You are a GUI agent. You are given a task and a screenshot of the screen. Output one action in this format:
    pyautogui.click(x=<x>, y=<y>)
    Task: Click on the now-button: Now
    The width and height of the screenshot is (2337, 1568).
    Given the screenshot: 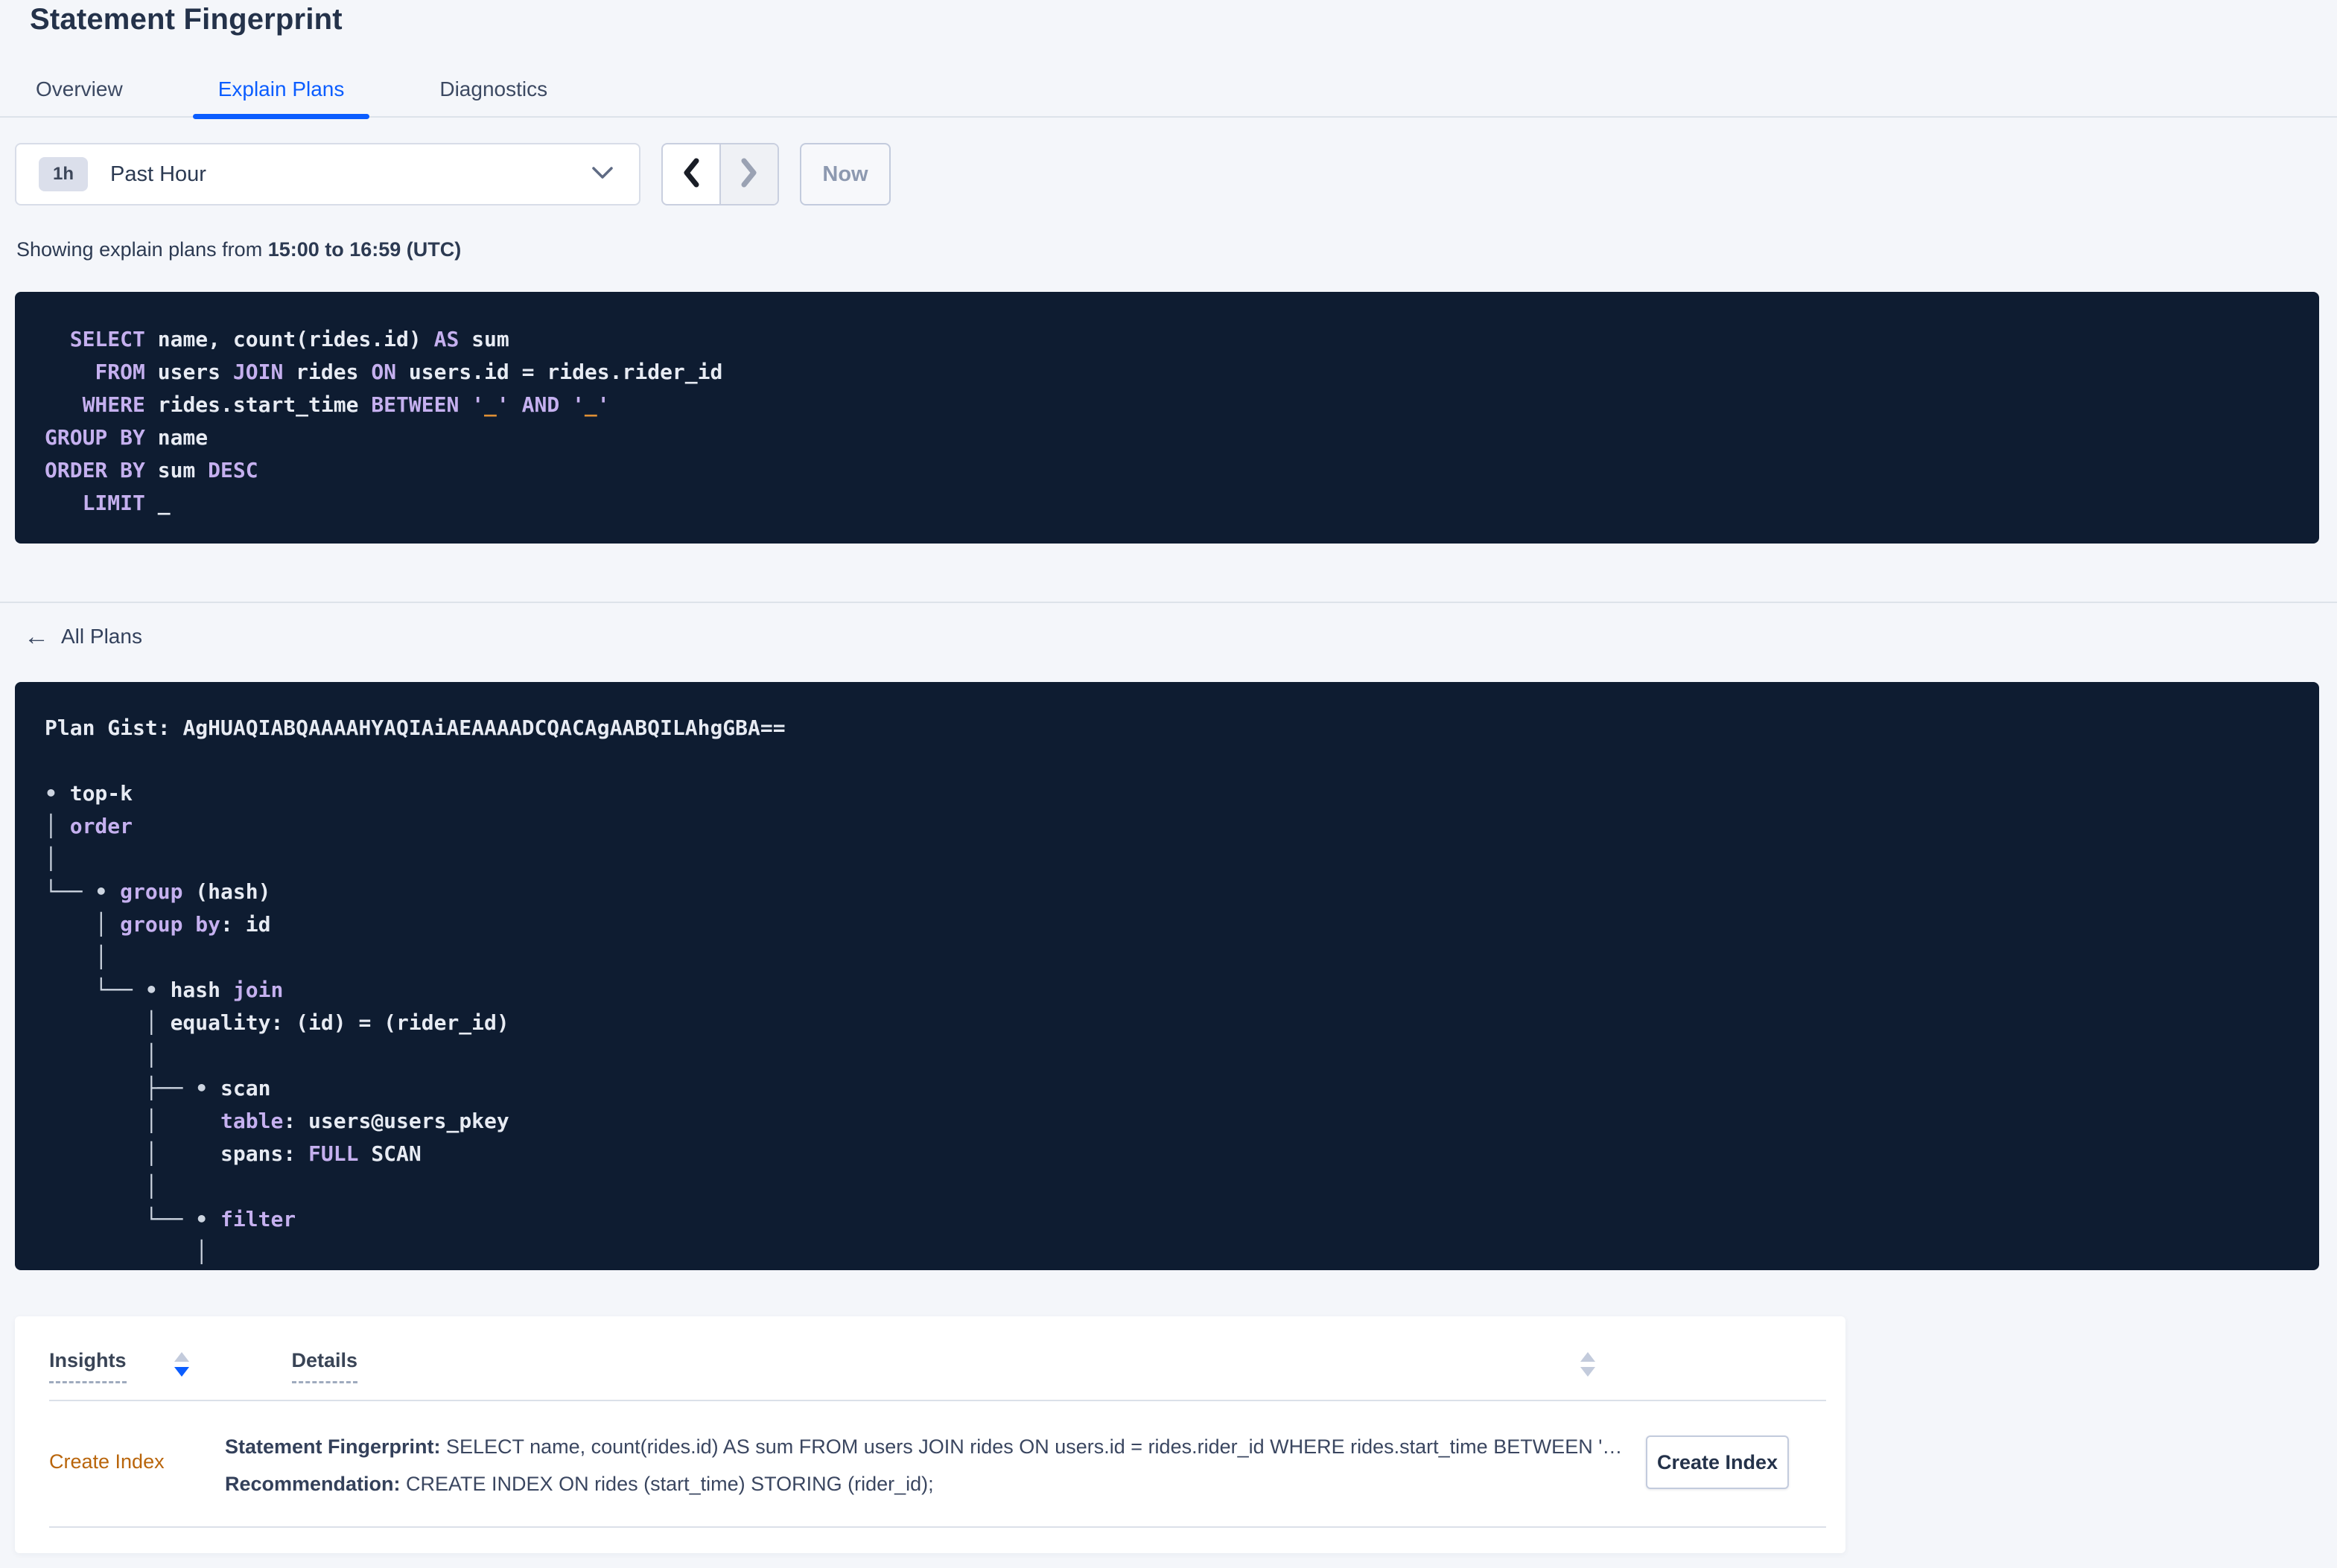 What is the action you would take?
    pyautogui.click(x=845, y=174)
    